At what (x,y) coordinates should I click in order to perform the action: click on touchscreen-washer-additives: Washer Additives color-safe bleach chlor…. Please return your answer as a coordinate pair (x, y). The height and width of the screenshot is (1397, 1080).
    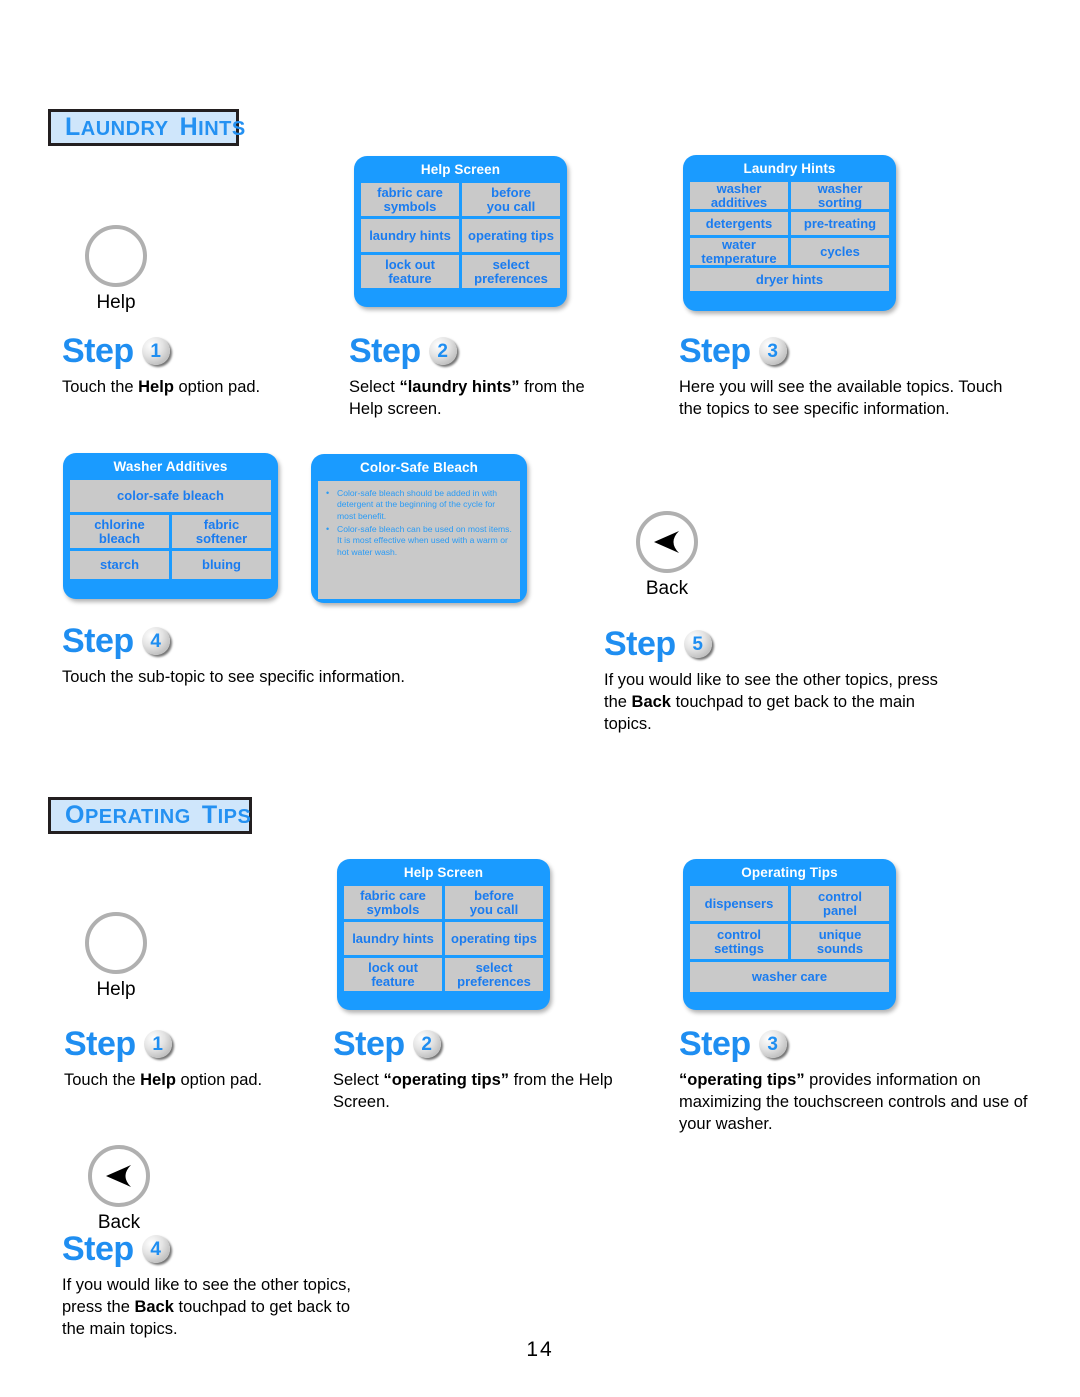
    Looking at the image, I should click on (170, 526).